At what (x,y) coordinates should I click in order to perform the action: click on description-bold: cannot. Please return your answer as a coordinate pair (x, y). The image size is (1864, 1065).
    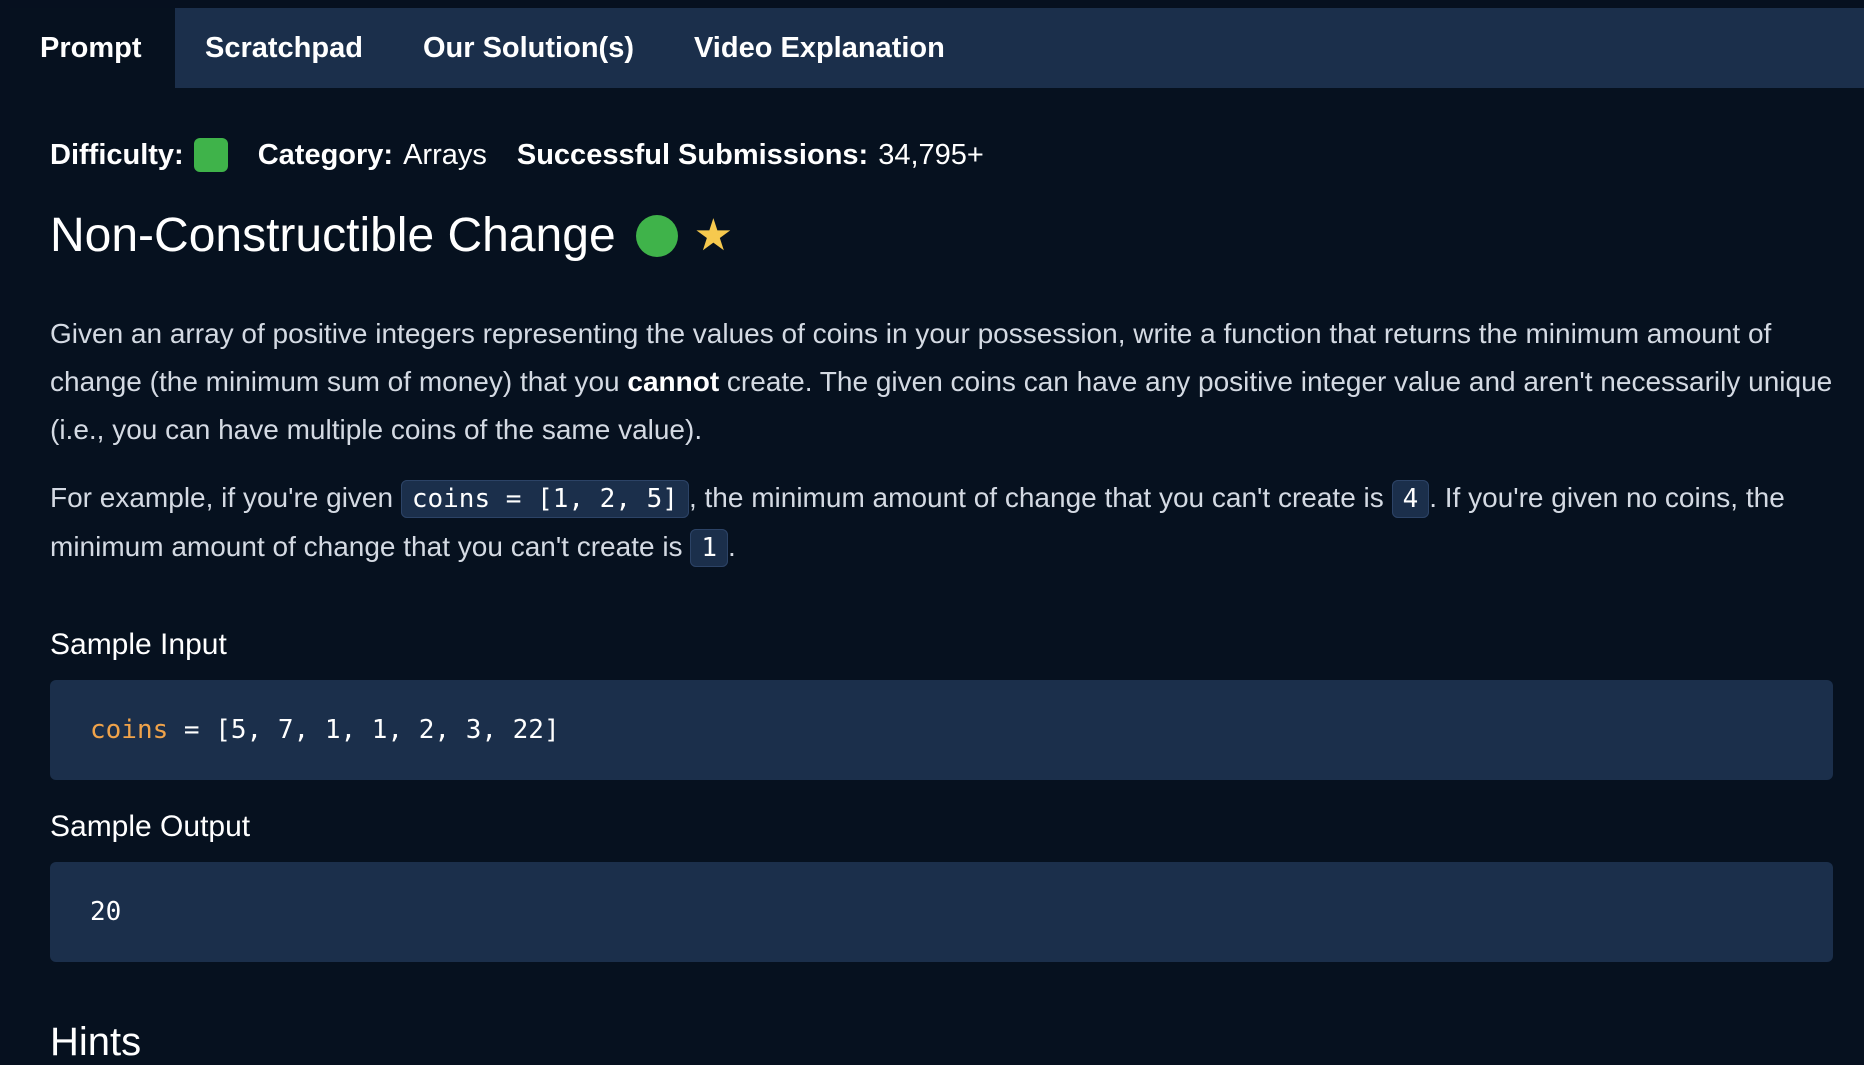
    Looking at the image, I should click on (673, 381).